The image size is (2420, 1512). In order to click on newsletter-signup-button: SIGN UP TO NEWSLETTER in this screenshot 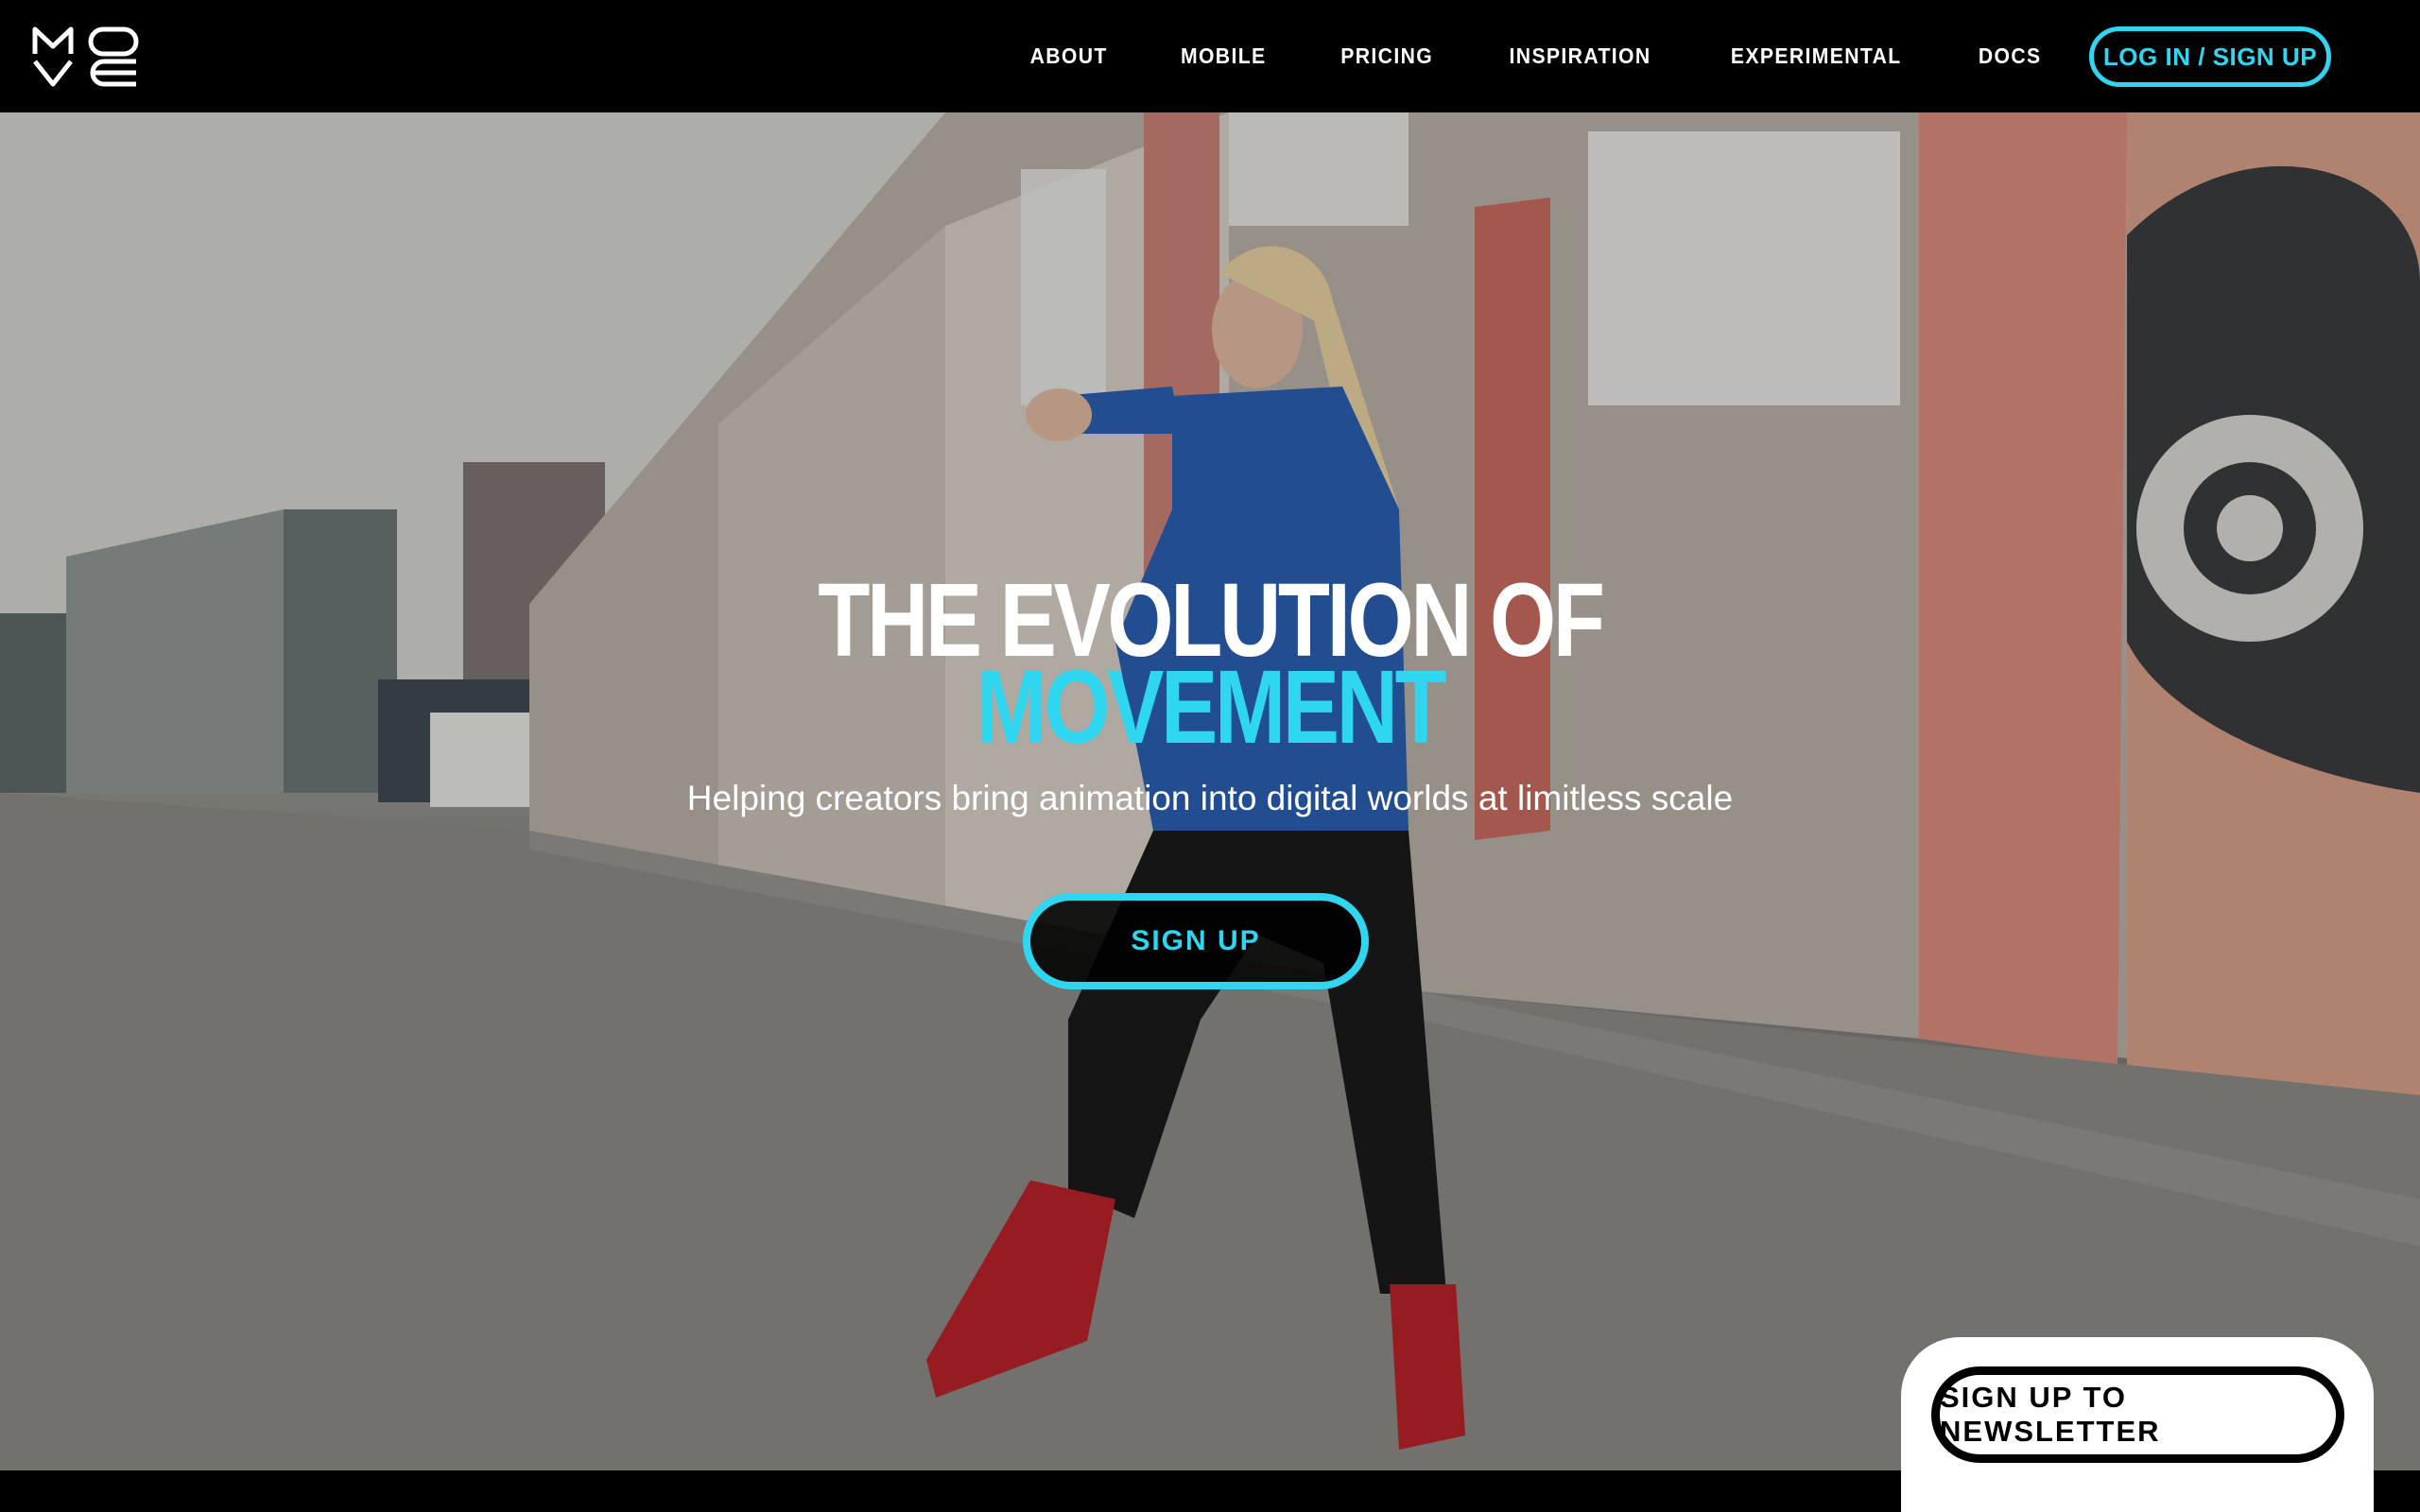, I will do `click(2138, 1414)`.